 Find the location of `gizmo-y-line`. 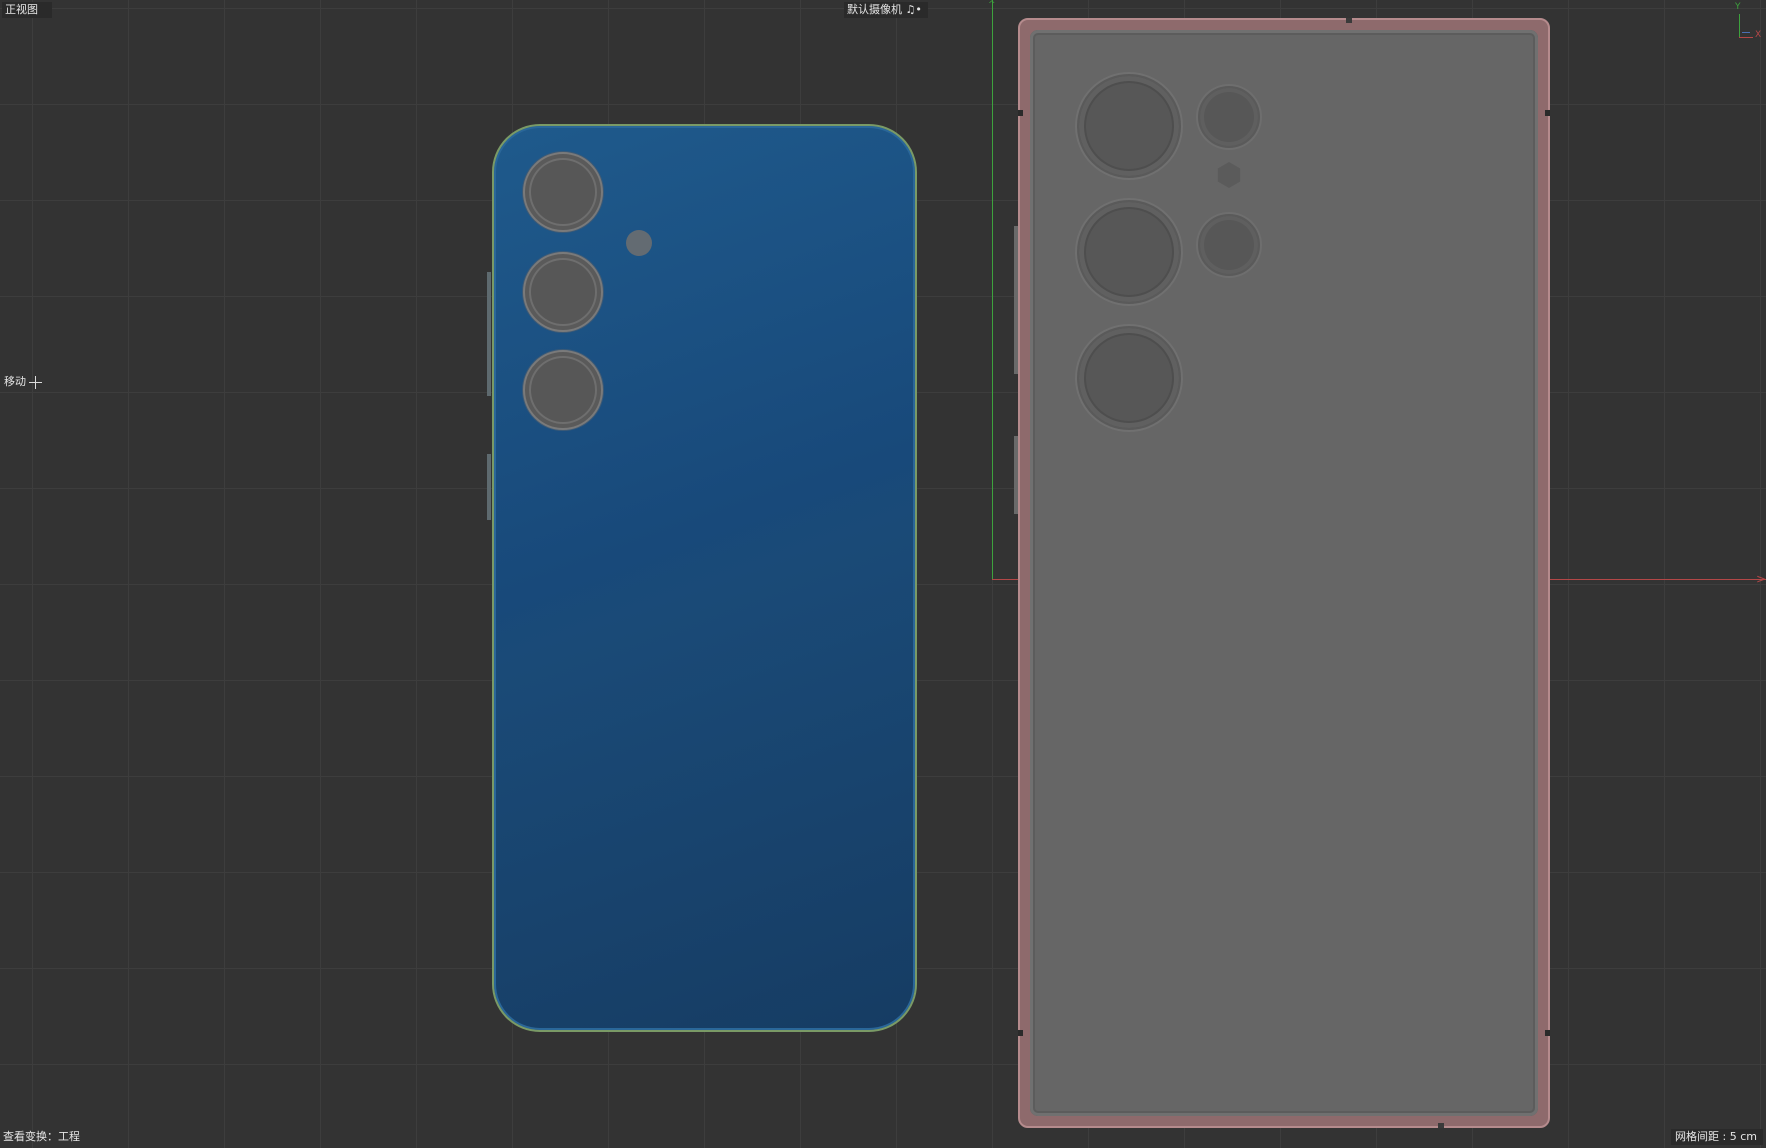

gizmo-y-line is located at coordinates (1739, 26).